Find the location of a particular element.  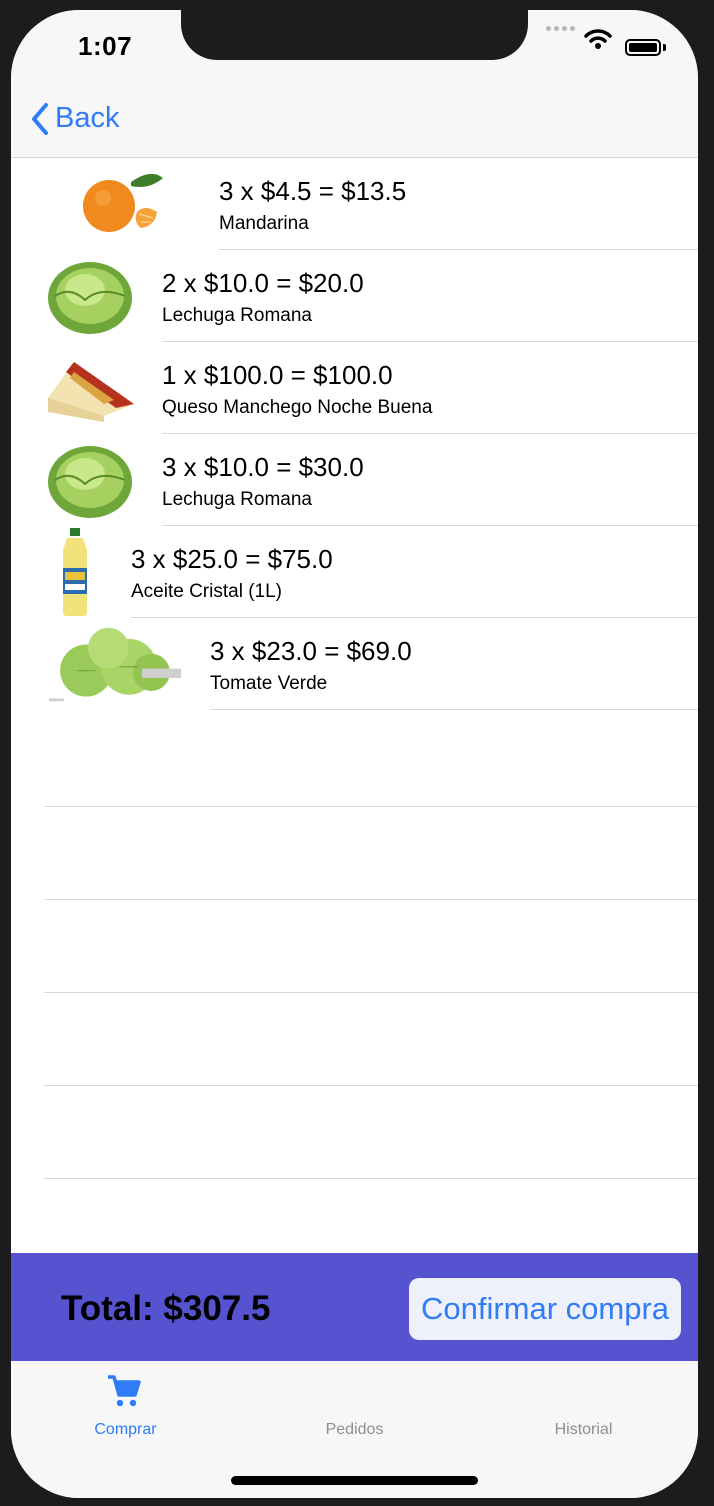

home-indicator is located at coordinates (354, 1480).